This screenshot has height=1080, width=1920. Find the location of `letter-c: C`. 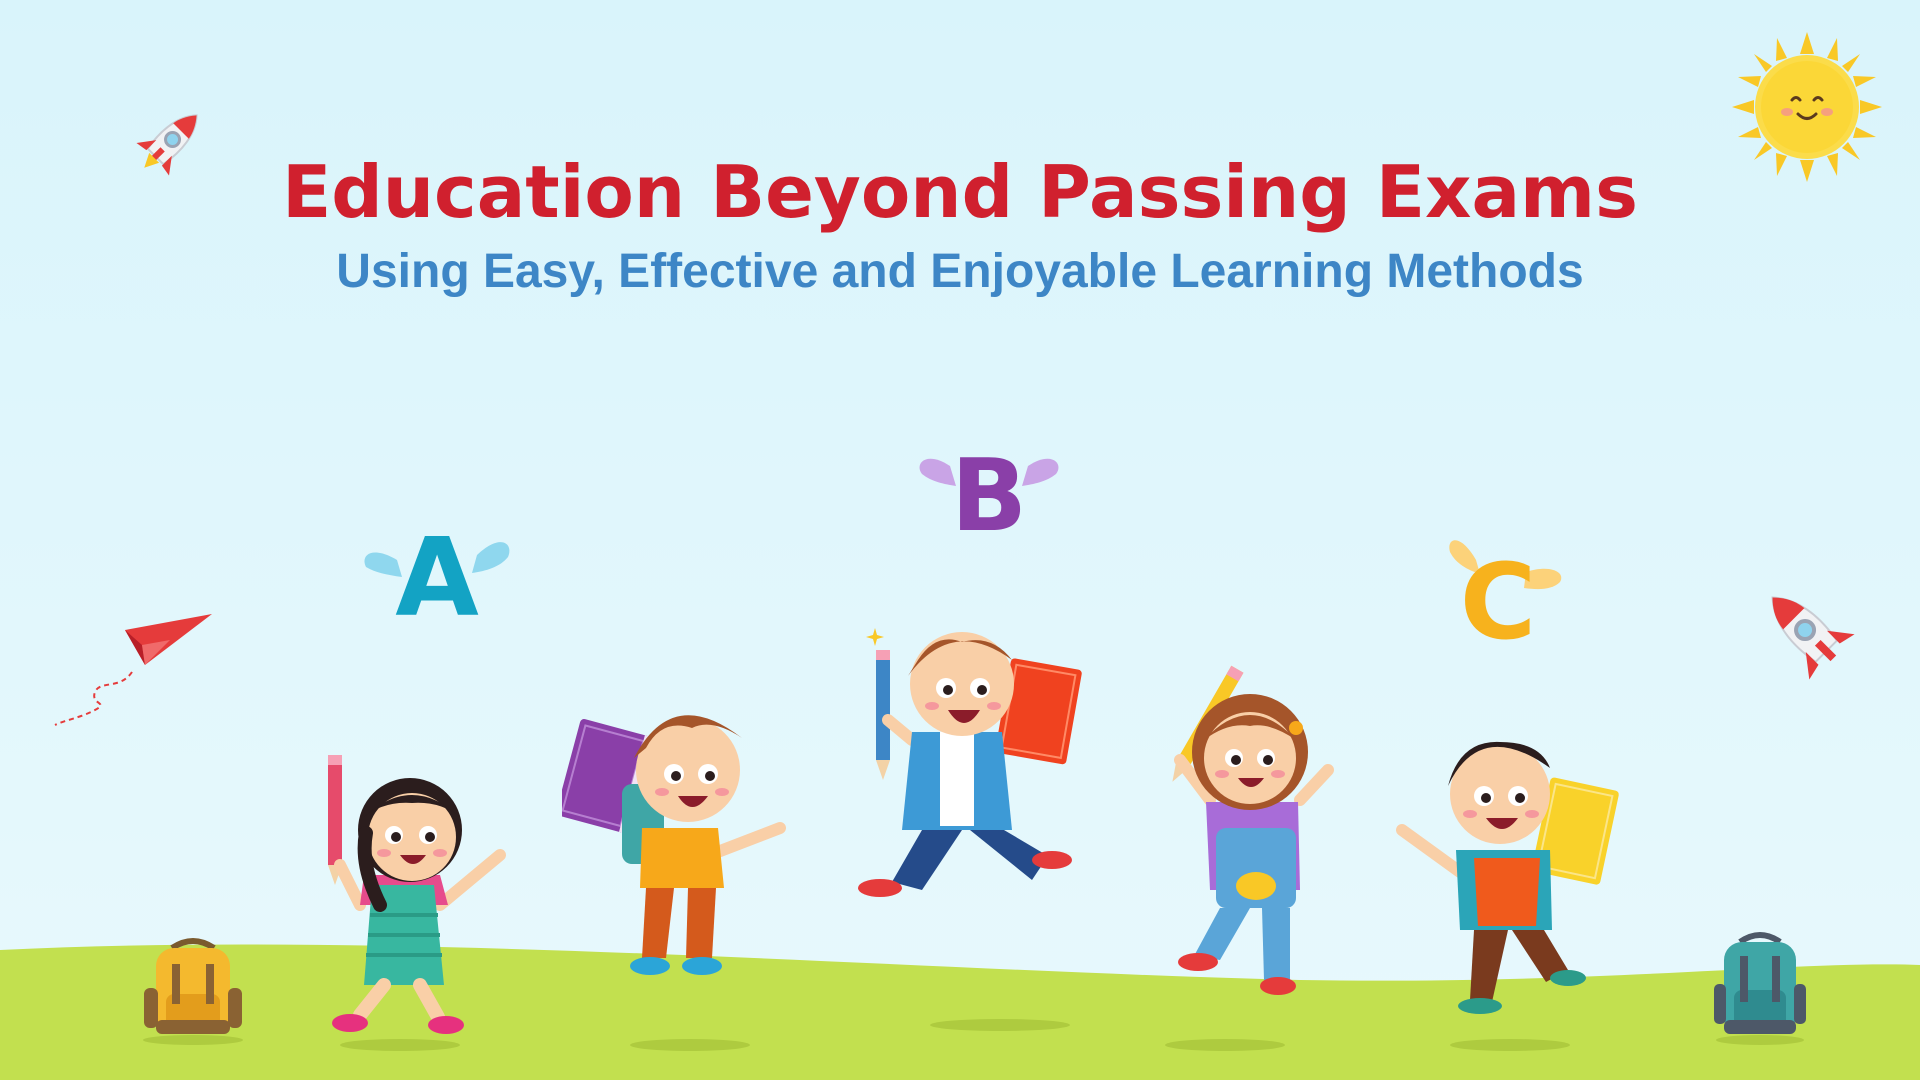

letter-c: C is located at coordinates (1498, 595).